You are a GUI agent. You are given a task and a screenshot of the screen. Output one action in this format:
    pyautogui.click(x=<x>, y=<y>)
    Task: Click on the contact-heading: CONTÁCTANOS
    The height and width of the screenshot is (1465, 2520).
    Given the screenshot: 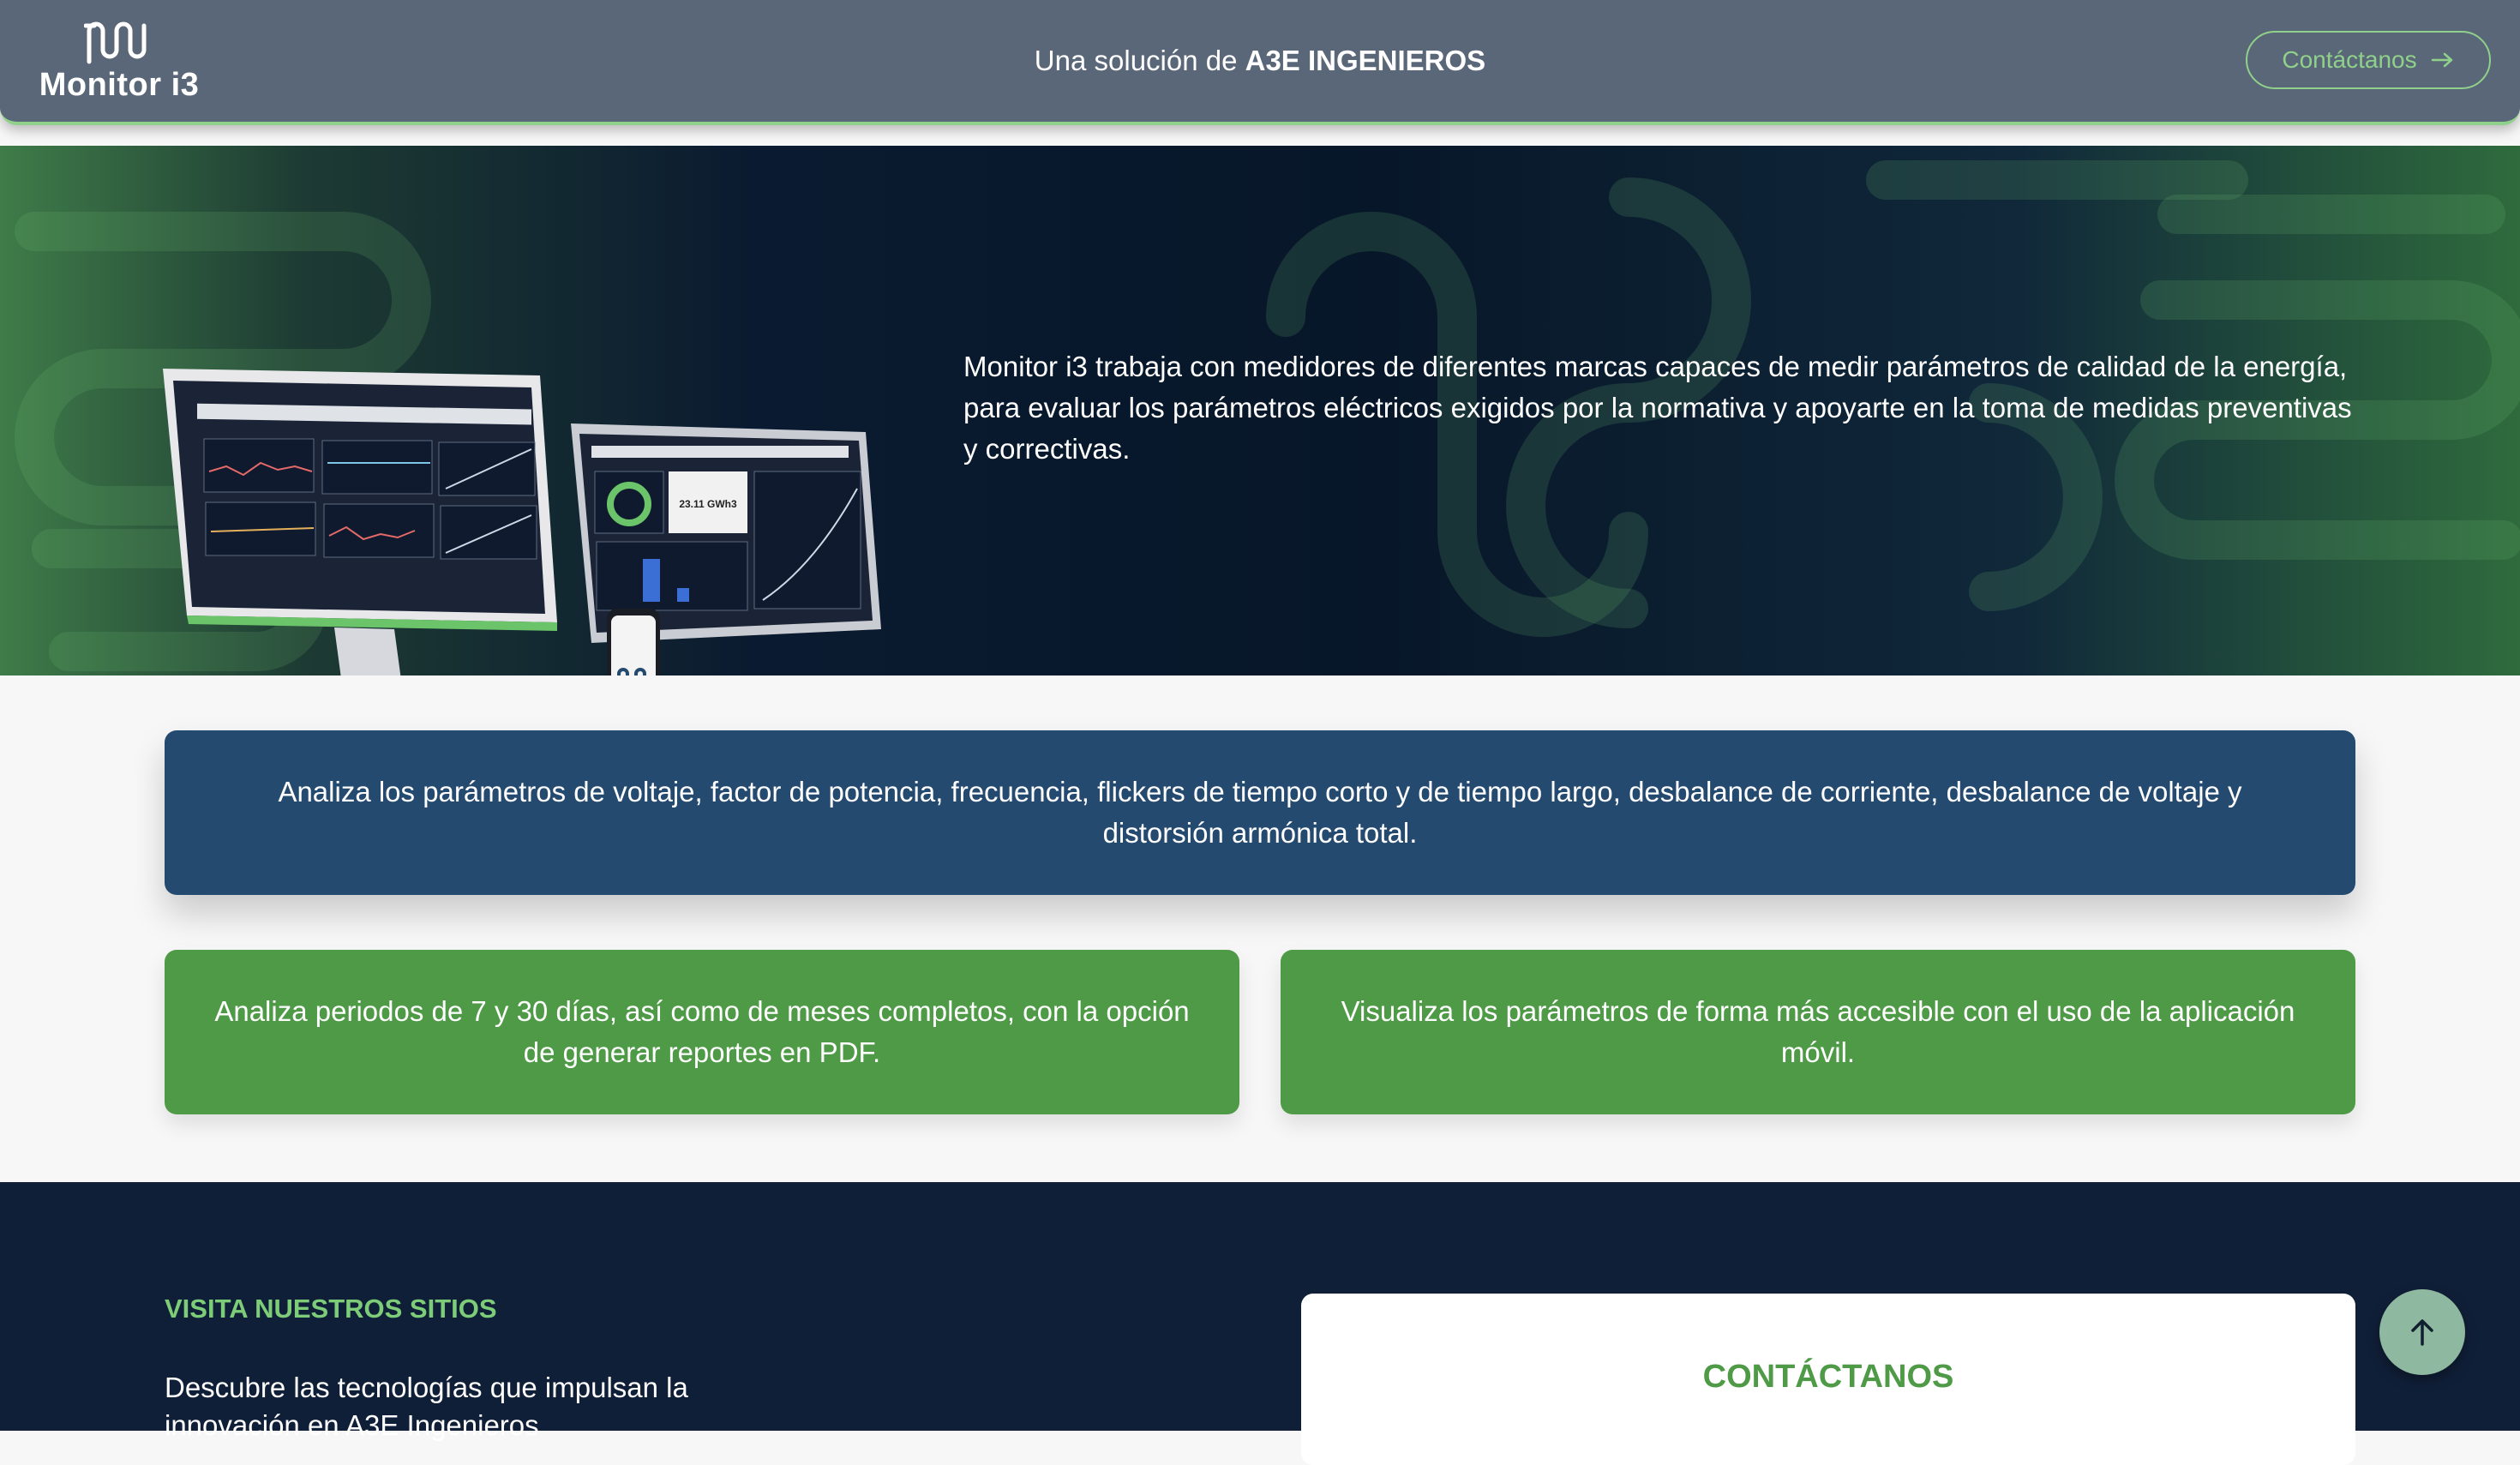 What is the action you would take?
    pyautogui.click(x=1828, y=1377)
    